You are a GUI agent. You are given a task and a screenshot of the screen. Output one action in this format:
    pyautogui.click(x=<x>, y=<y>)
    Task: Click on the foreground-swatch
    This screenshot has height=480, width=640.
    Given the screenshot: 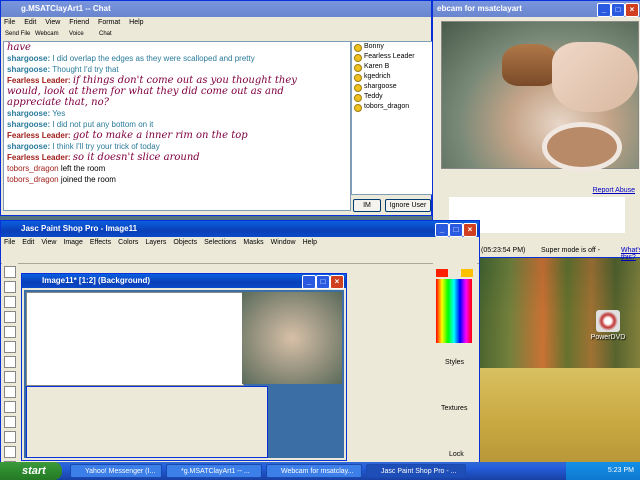 What is the action you would take?
    pyautogui.click(x=442, y=273)
    